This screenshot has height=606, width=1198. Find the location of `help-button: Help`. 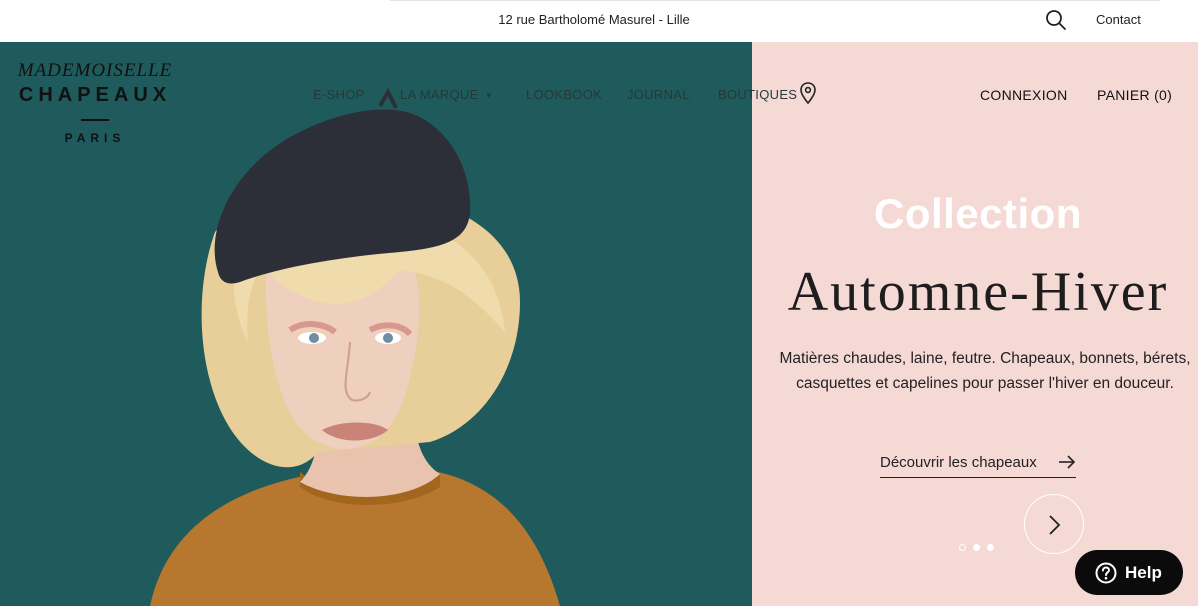

help-button: Help is located at coordinates (1129, 572).